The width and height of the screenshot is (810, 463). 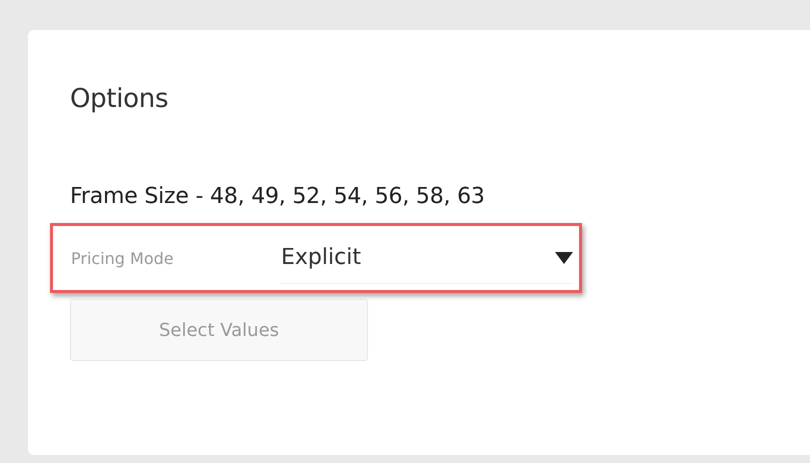 What do you see at coordinates (120, 99) in the screenshot?
I see `panel-title: Options` at bounding box center [120, 99].